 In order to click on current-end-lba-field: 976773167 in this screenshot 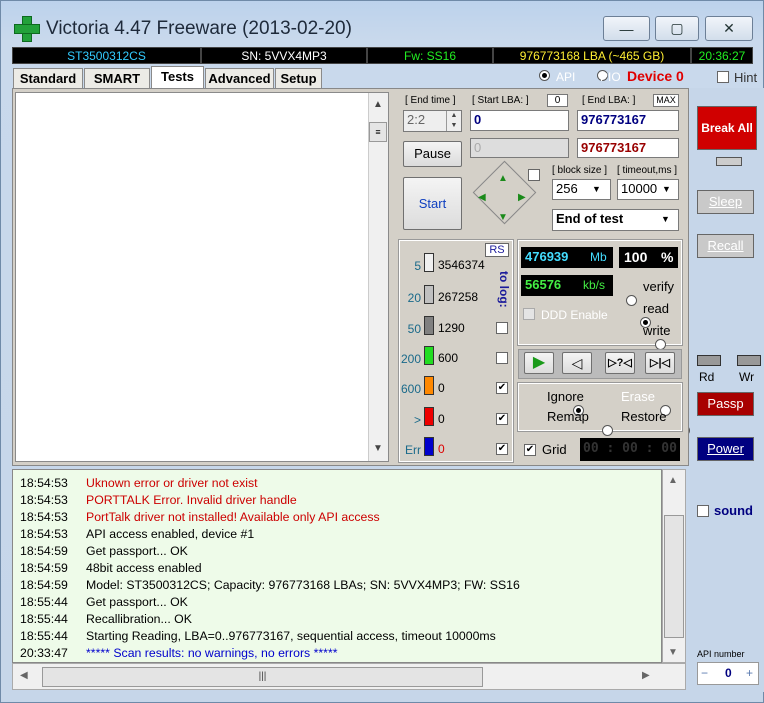, I will do `click(628, 148)`.